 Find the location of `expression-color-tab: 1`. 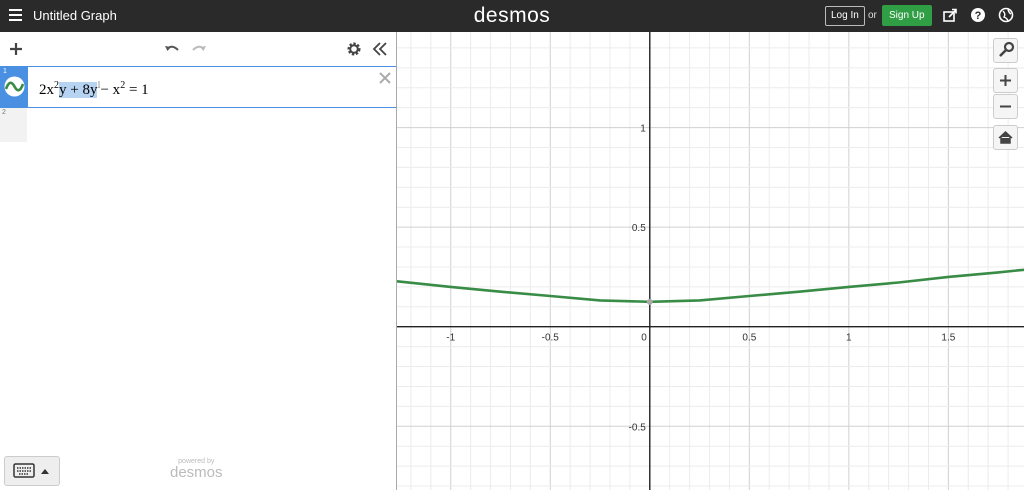

expression-color-tab: 1 is located at coordinates (14, 87).